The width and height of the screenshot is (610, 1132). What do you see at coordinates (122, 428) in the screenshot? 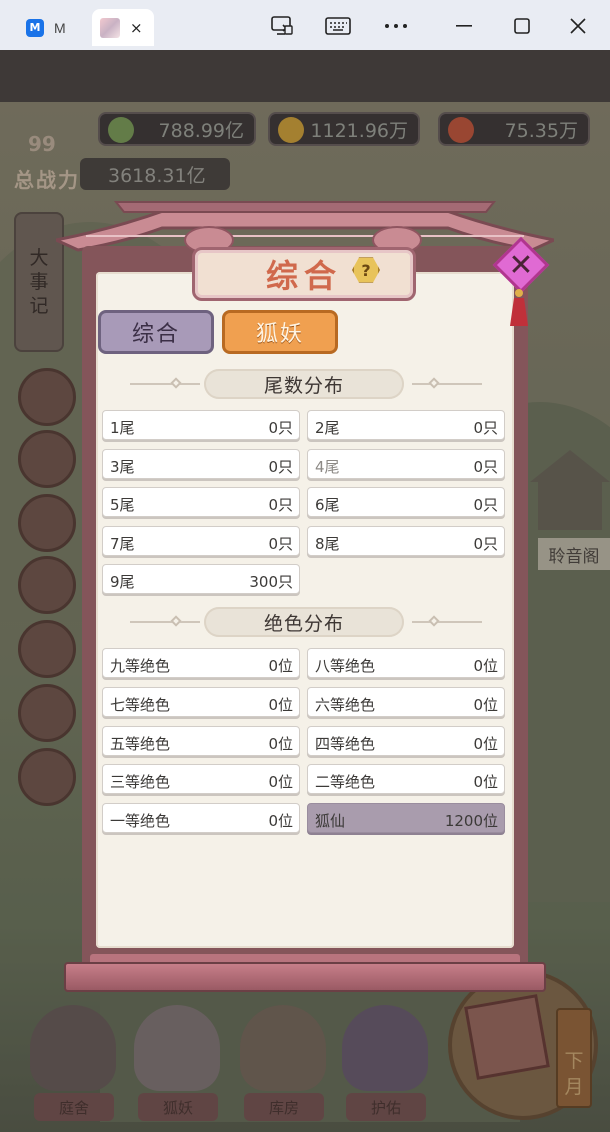
I see `cell-label: 1尾` at bounding box center [122, 428].